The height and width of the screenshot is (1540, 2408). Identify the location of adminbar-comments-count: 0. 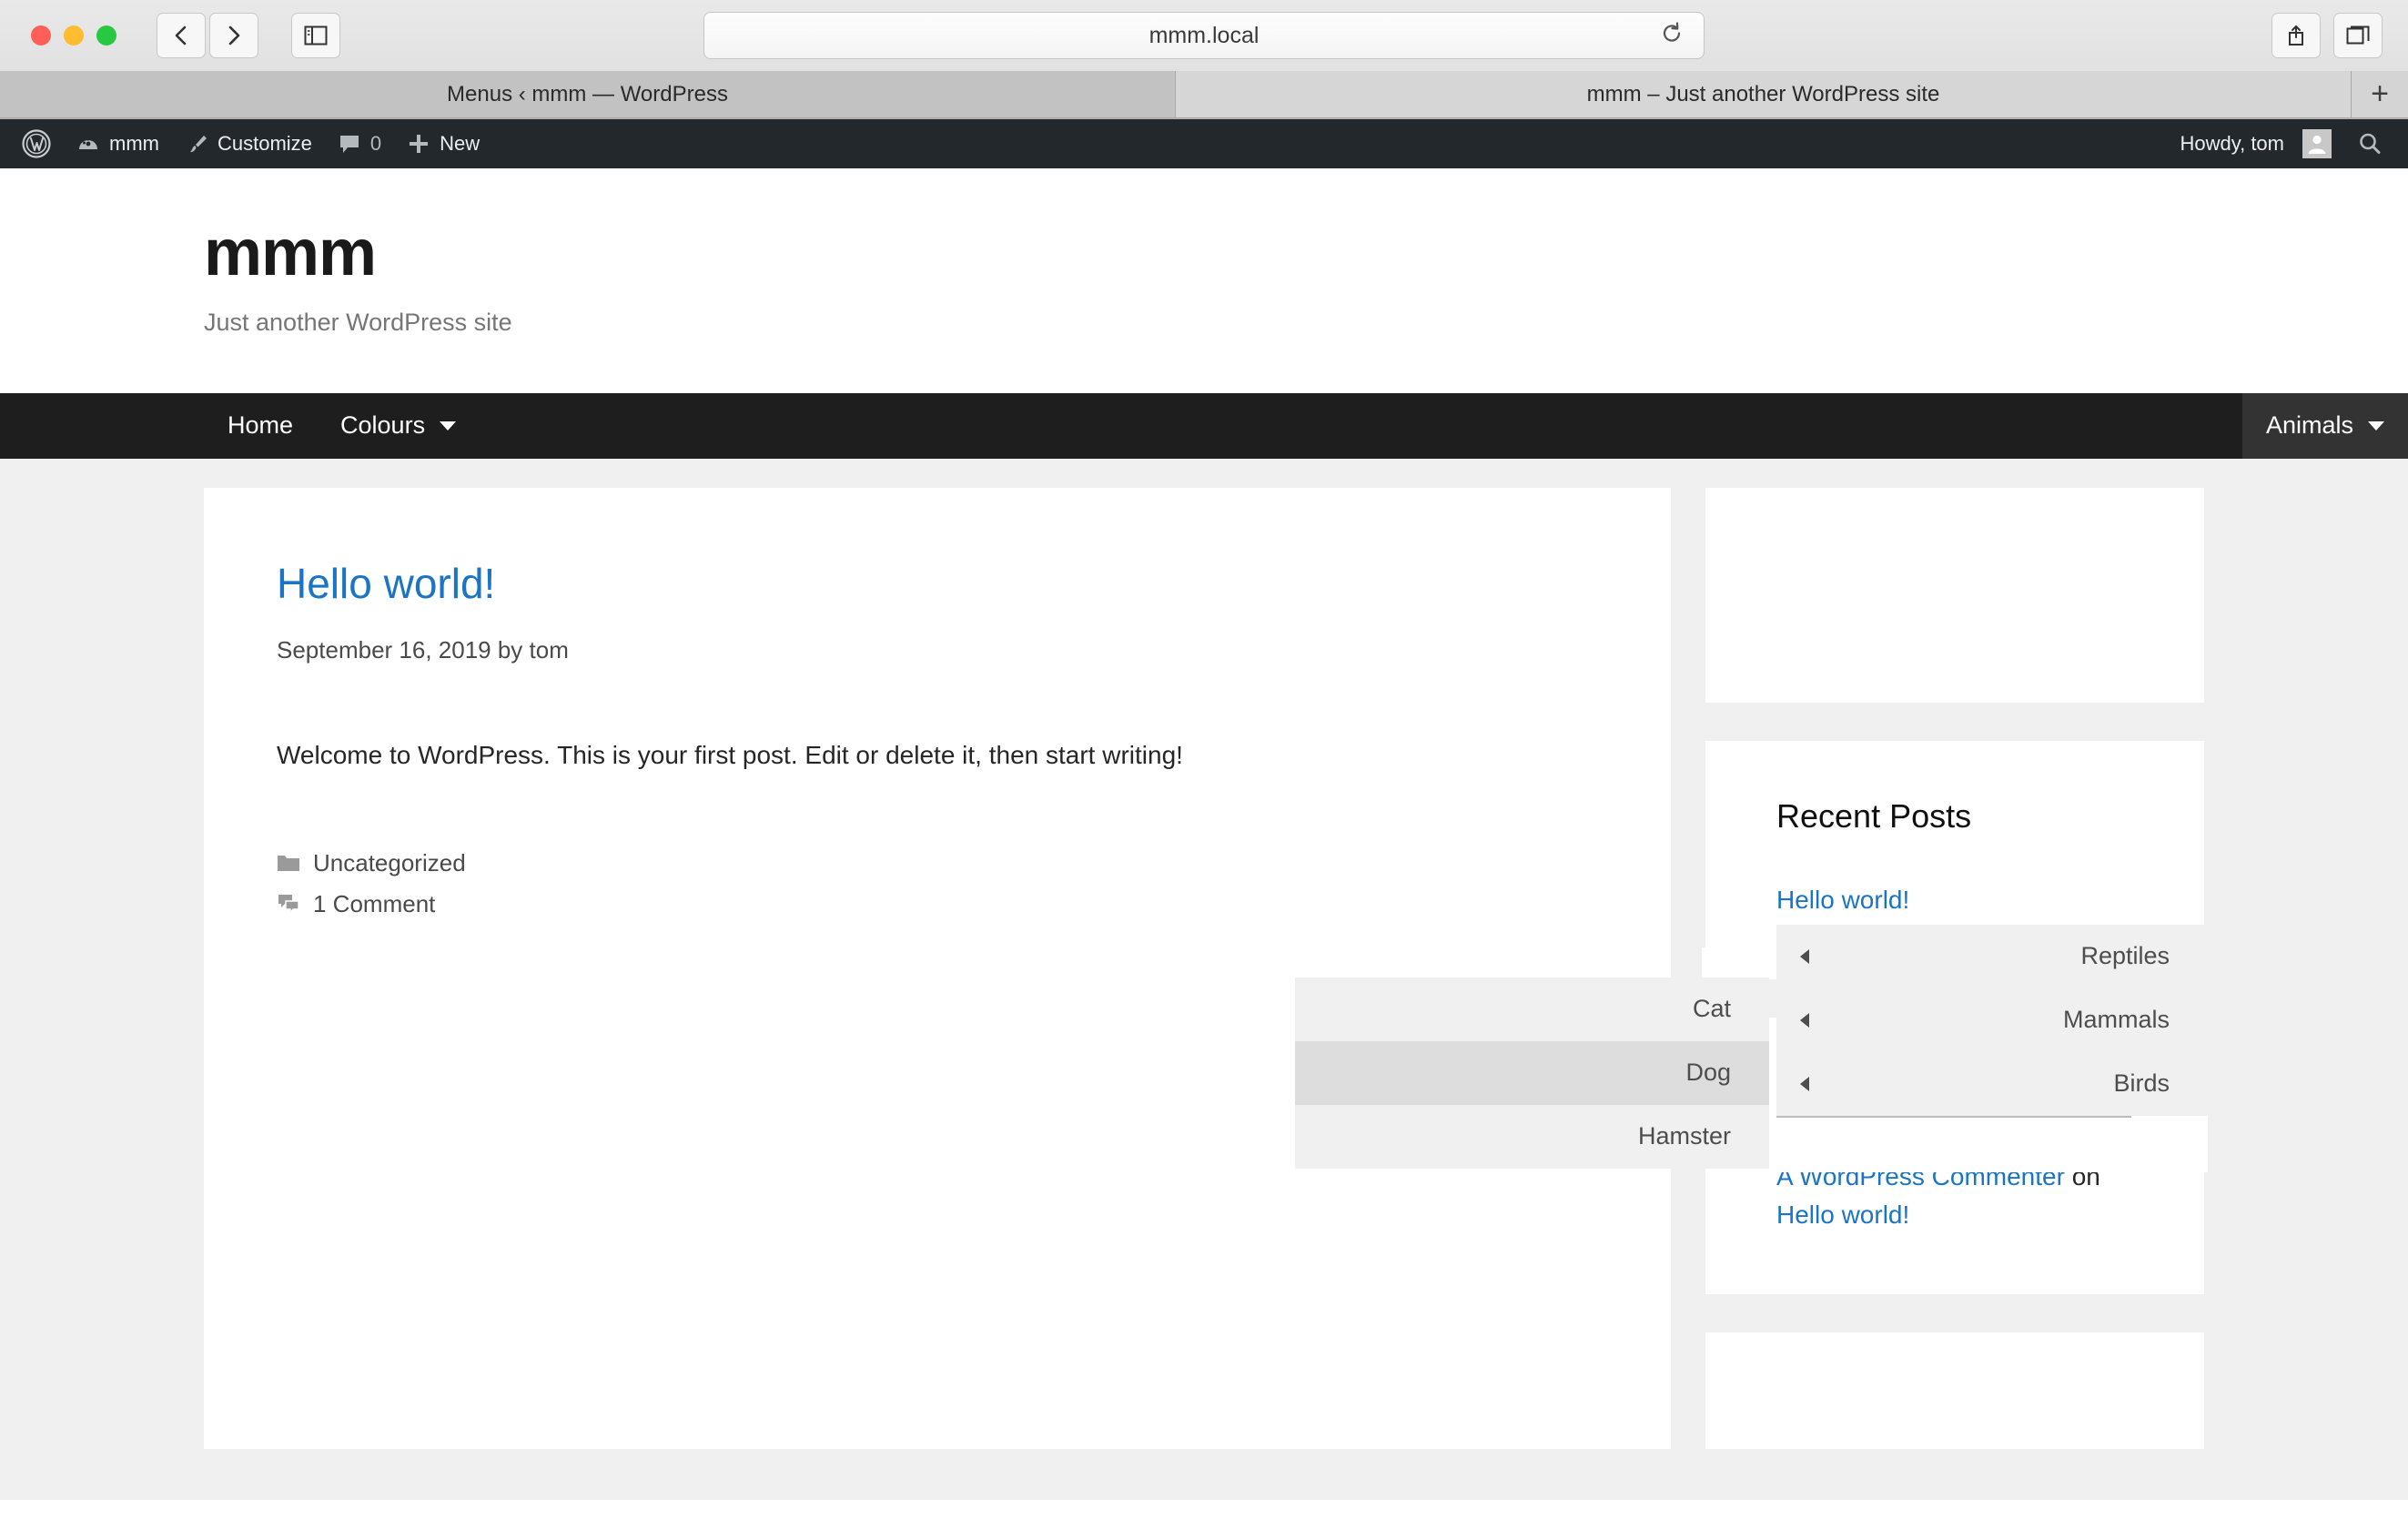
(375, 143).